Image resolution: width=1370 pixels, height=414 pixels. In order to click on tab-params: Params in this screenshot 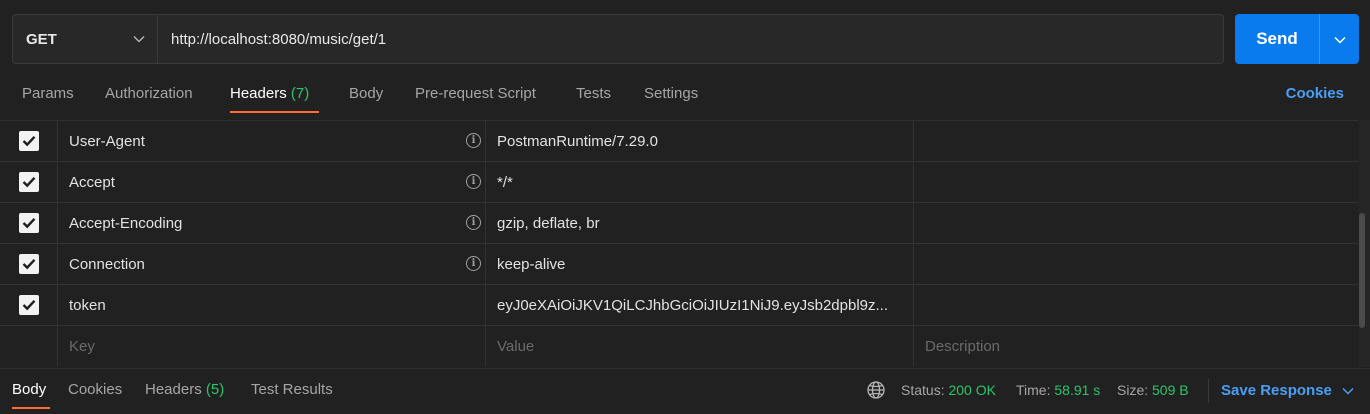, I will do `click(48, 93)`.